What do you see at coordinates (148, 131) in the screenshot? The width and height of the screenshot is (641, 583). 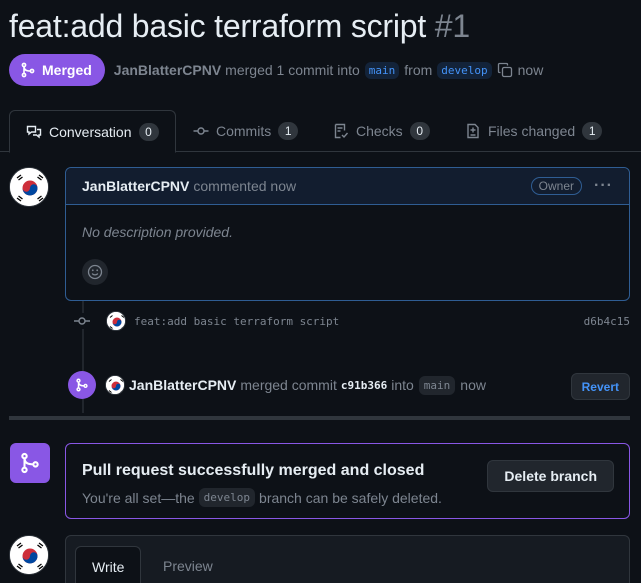 I see `tab-conversation-count: 0` at bounding box center [148, 131].